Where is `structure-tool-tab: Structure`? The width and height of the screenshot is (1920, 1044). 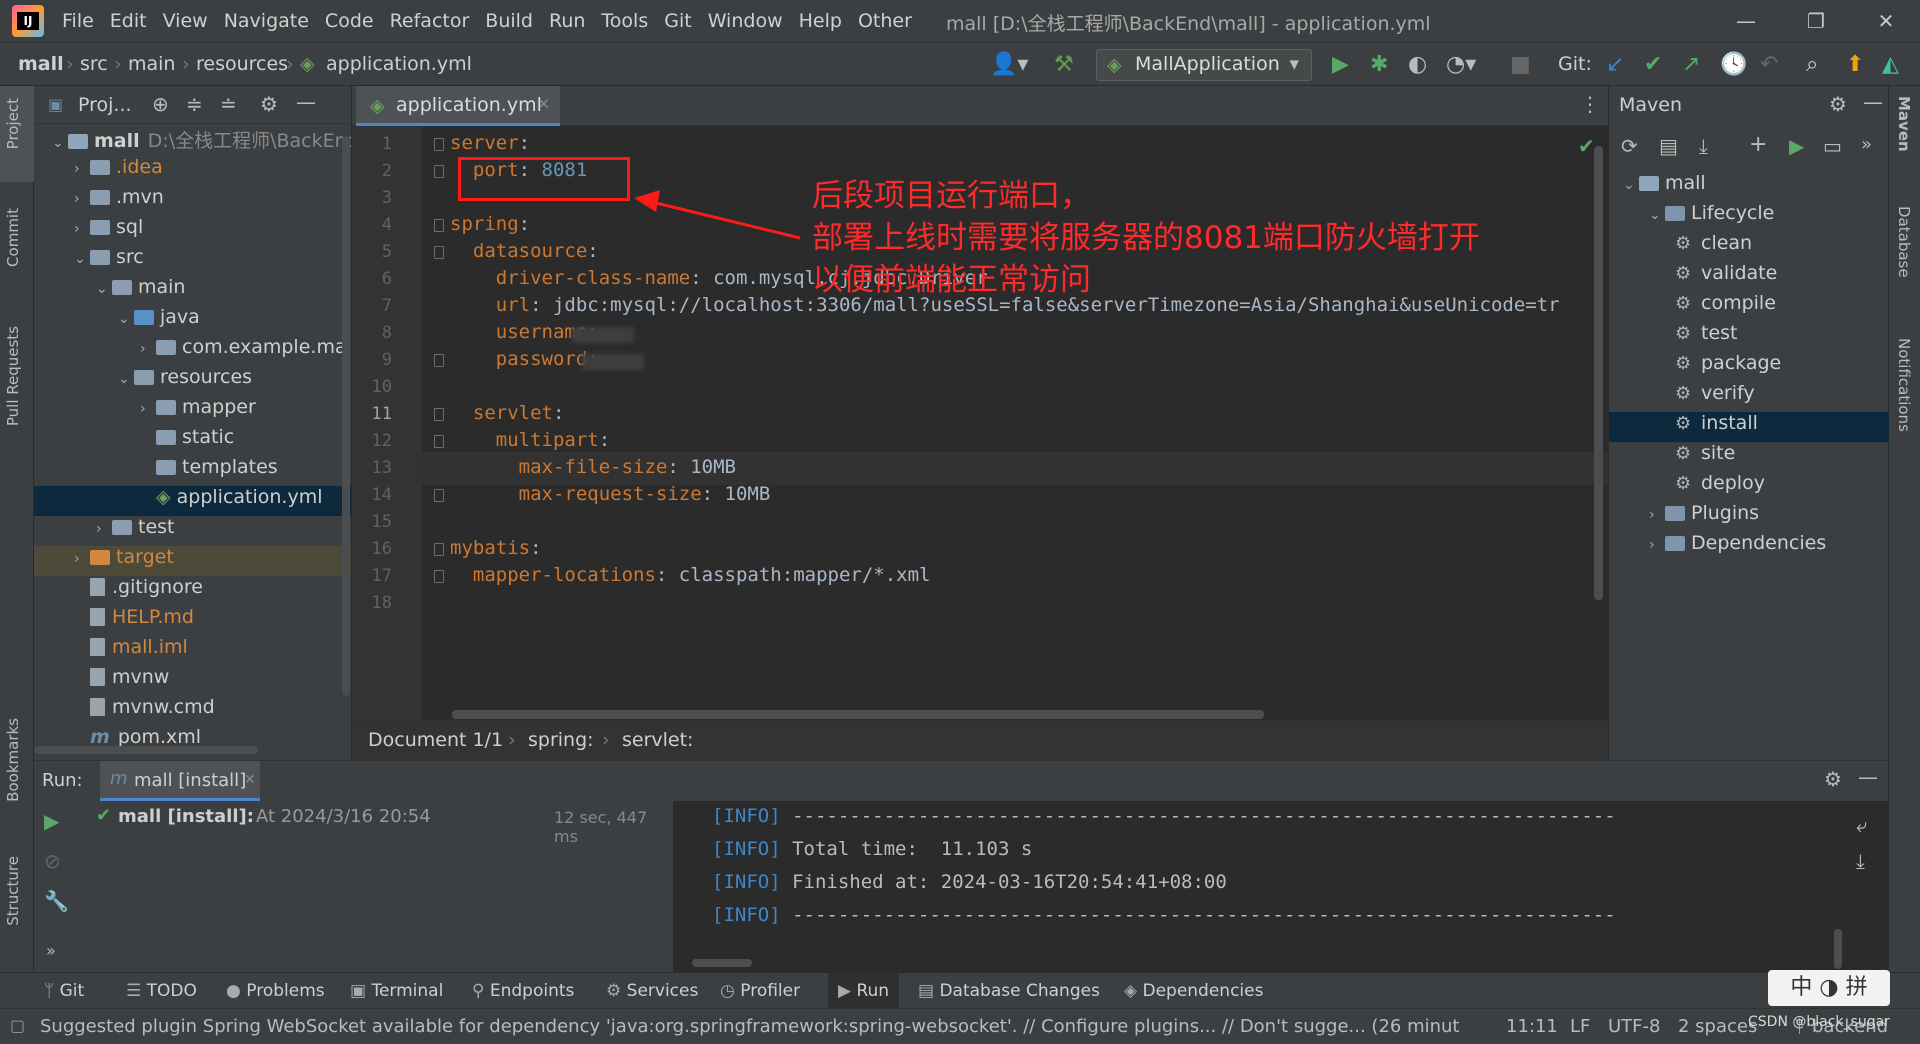
structure-tool-tab: Structure is located at coordinates (13, 891).